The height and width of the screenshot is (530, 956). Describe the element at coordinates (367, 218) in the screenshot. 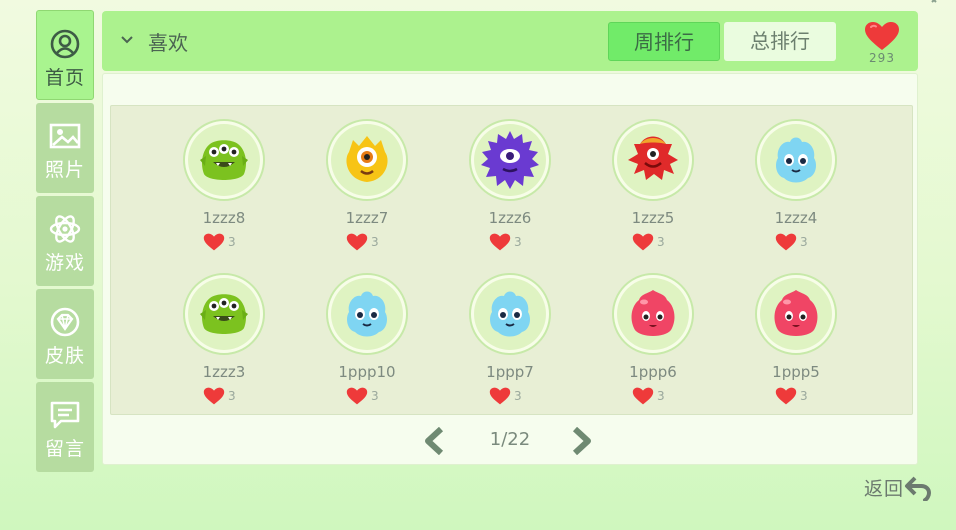

I see `user-name: 1zzz7` at that location.